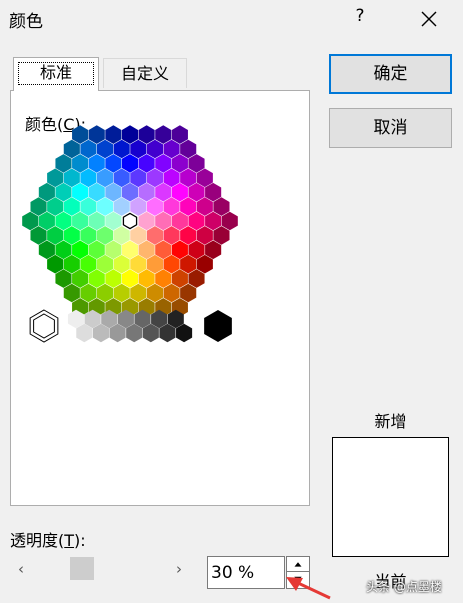 The height and width of the screenshot is (603, 463). I want to click on spin-down-button, so click(298, 580).